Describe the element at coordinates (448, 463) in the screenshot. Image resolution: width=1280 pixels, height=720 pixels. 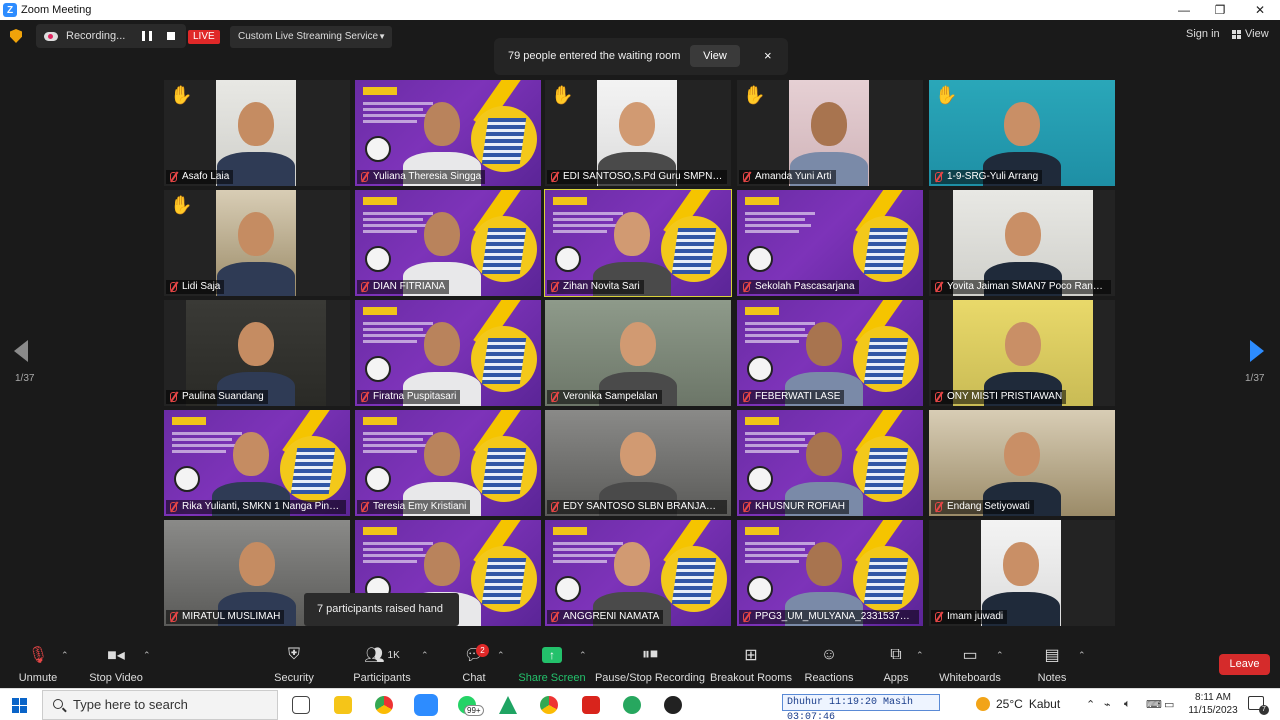
I see `participant-tile: Teresia Emy Kristiani` at that location.